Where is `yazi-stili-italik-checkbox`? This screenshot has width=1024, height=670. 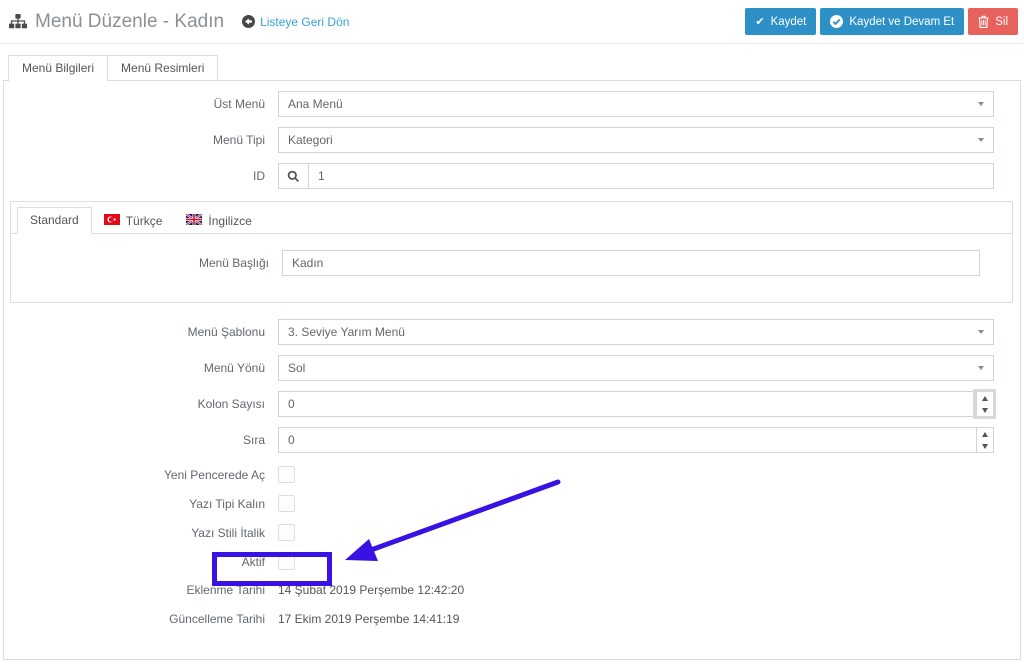 yazi-stili-italik-checkbox is located at coordinates (286, 532).